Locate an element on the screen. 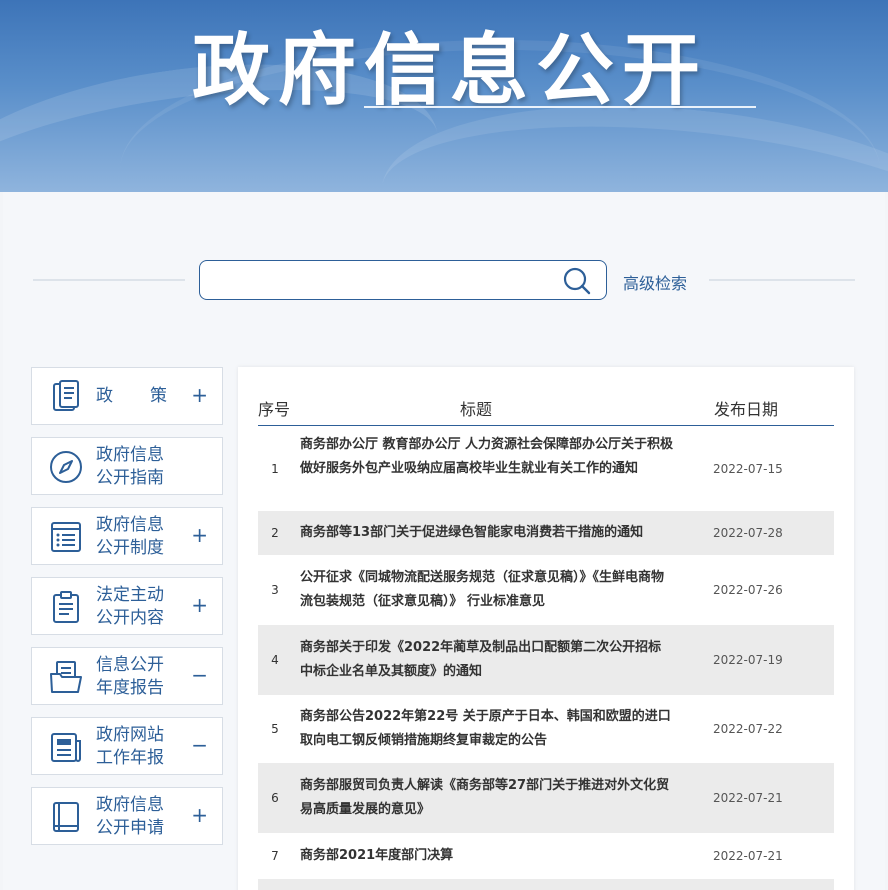 The height and width of the screenshot is (890, 888). sidebar-item-annual-report: 信息公开年度报告 − is located at coordinates (127, 676).